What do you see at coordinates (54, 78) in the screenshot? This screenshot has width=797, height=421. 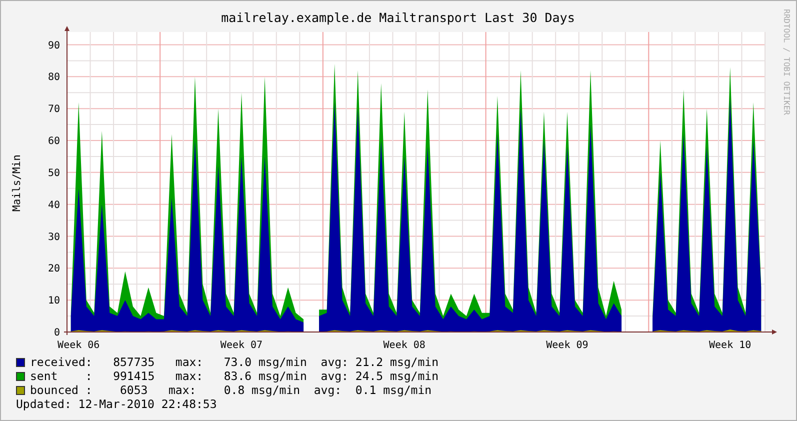 I see `axis-label: 80` at bounding box center [54, 78].